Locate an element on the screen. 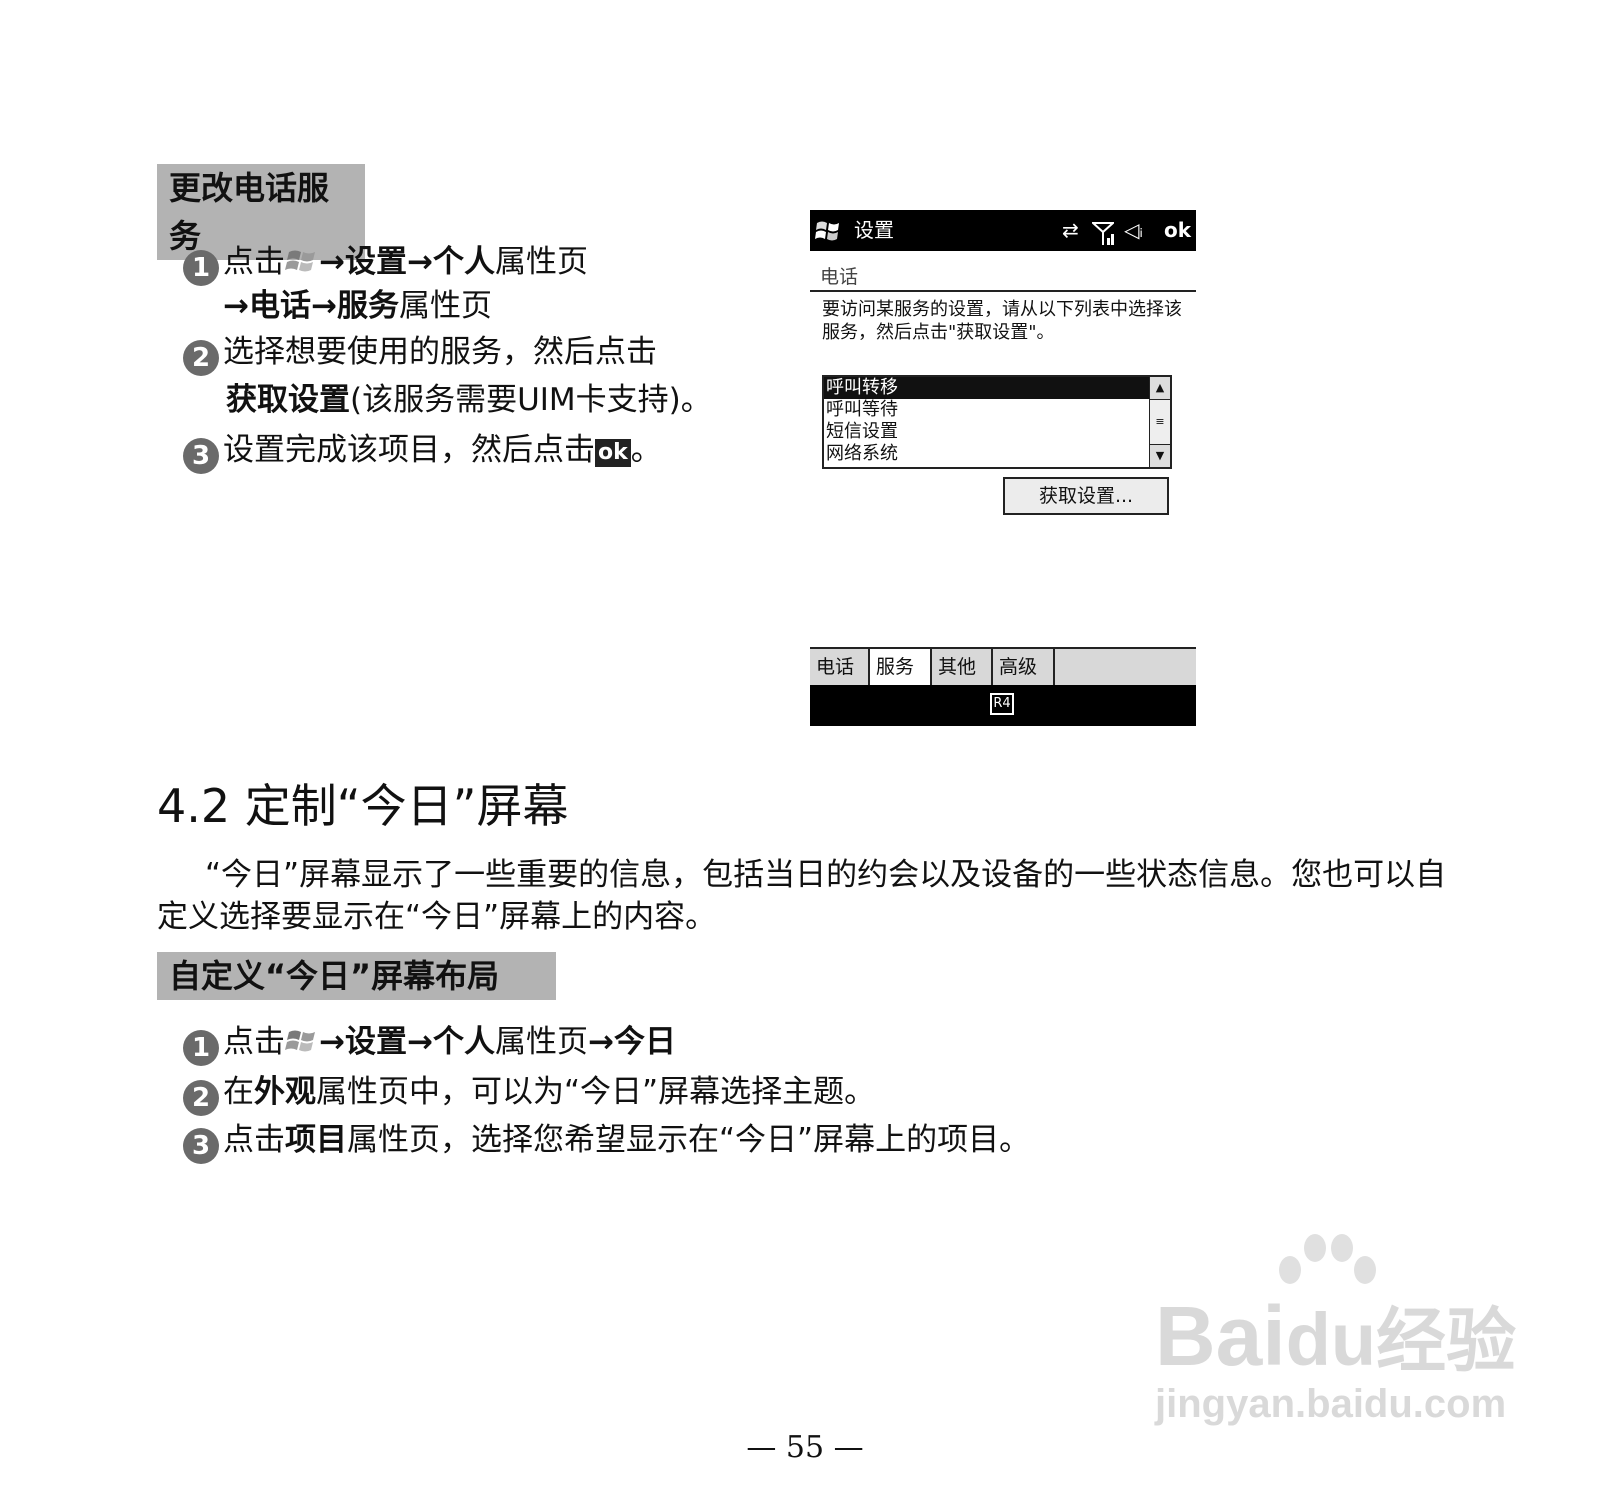 The width and height of the screenshot is (1610, 1497). phone-bottom-bar: R4 is located at coordinates (1003, 705).